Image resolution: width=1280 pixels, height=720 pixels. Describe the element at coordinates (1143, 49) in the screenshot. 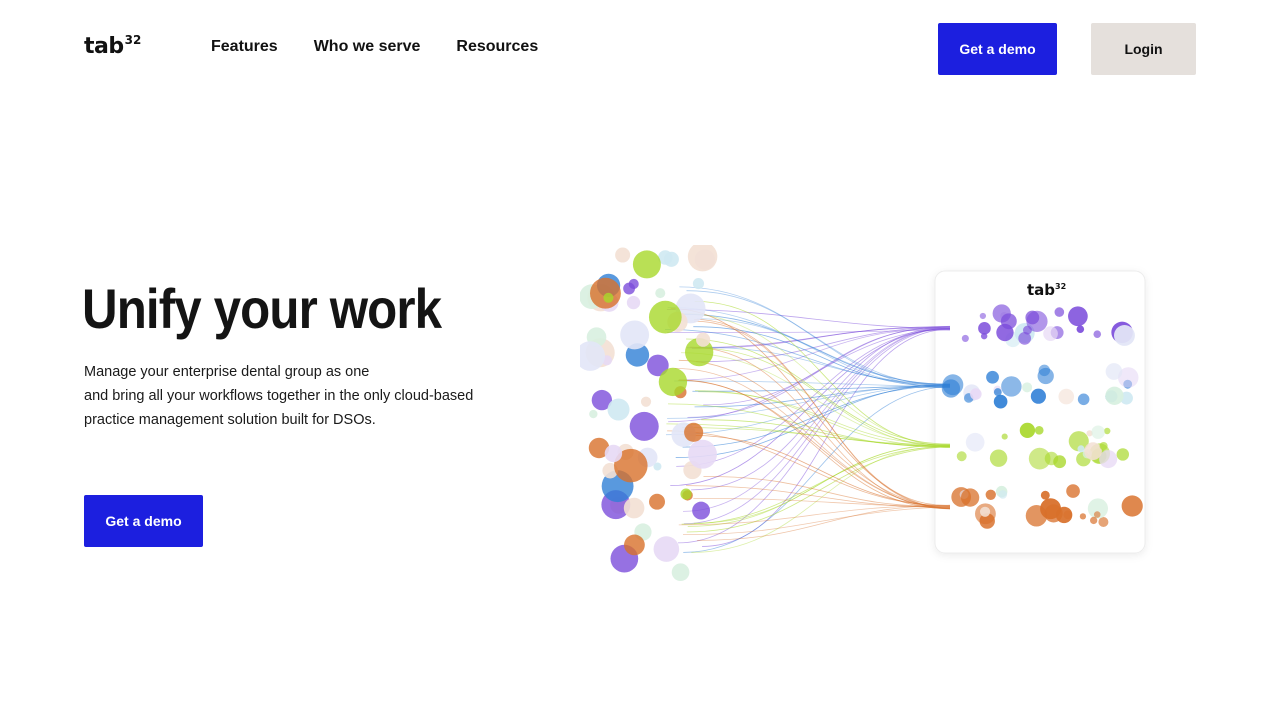

I see `login-button: Login` at that location.